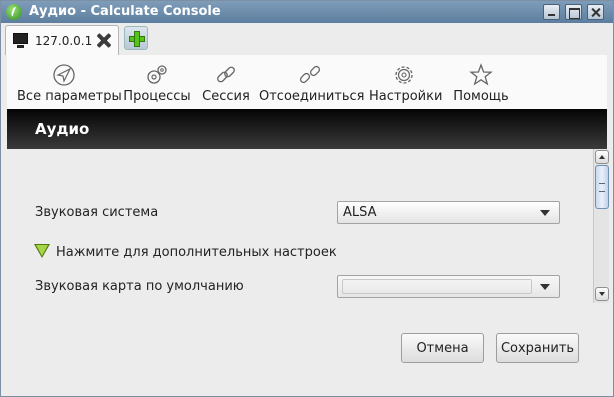 Image resolution: width=614 pixels, height=397 pixels. I want to click on gears-icon, so click(157, 74).